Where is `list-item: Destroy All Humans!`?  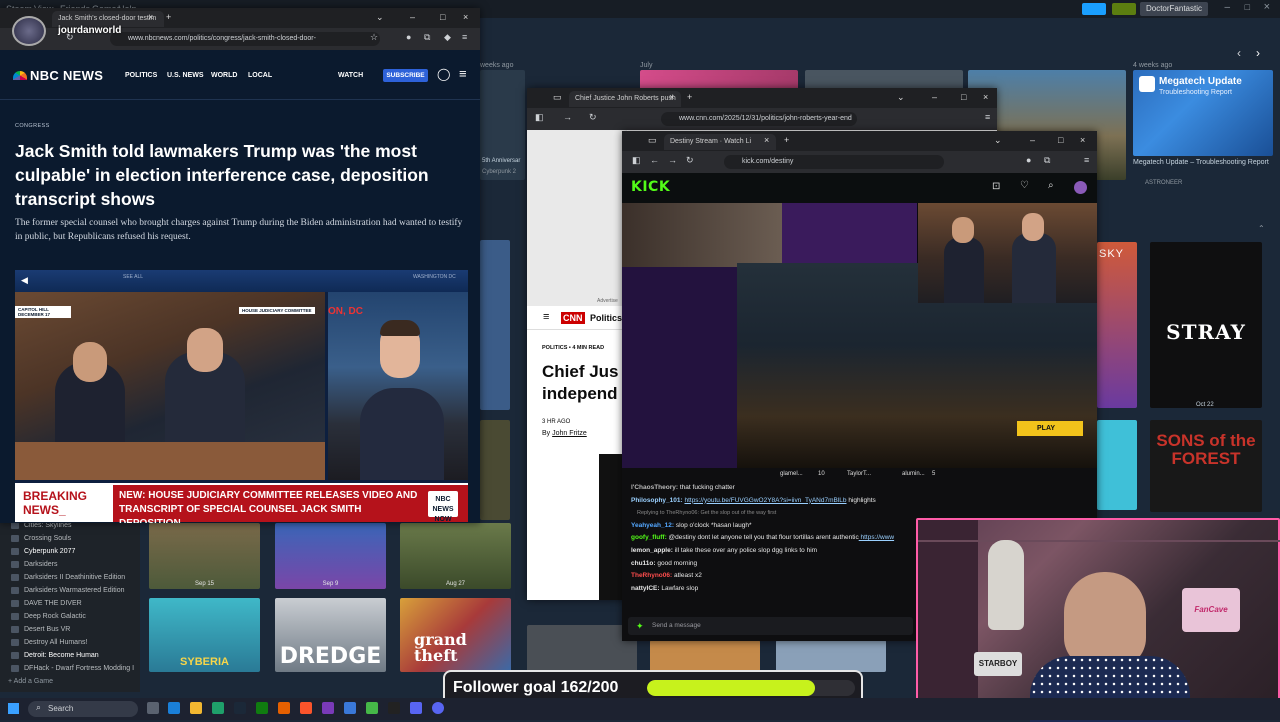
list-item: Destroy All Humans! is located at coordinates (70, 642).